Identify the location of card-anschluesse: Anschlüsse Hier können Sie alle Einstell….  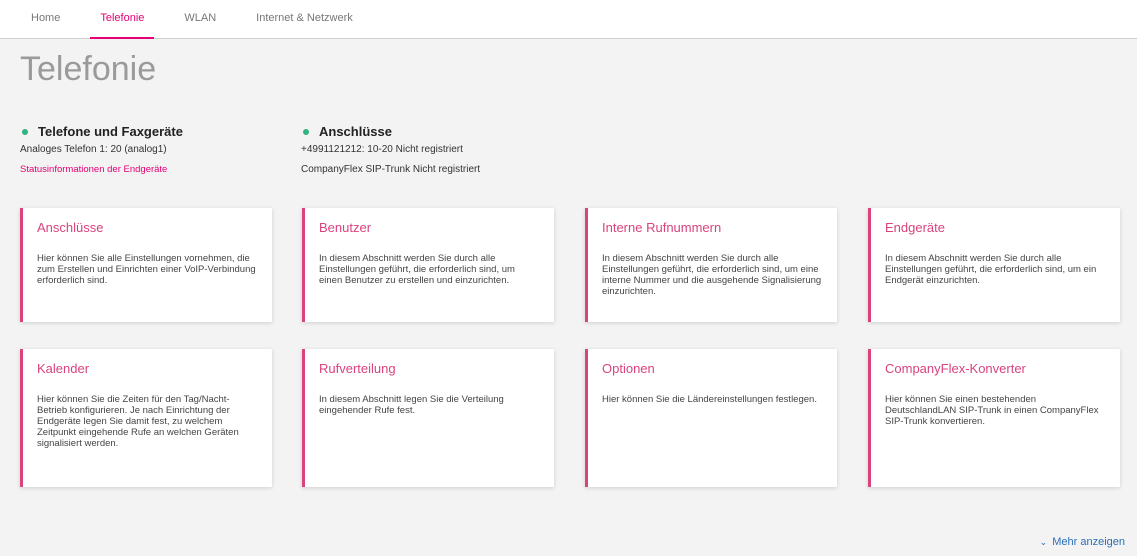
(146, 265).